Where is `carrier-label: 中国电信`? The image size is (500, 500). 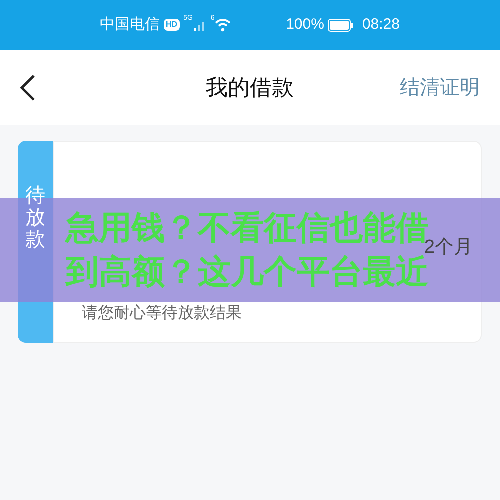 carrier-label: 中国电信 is located at coordinates (130, 24).